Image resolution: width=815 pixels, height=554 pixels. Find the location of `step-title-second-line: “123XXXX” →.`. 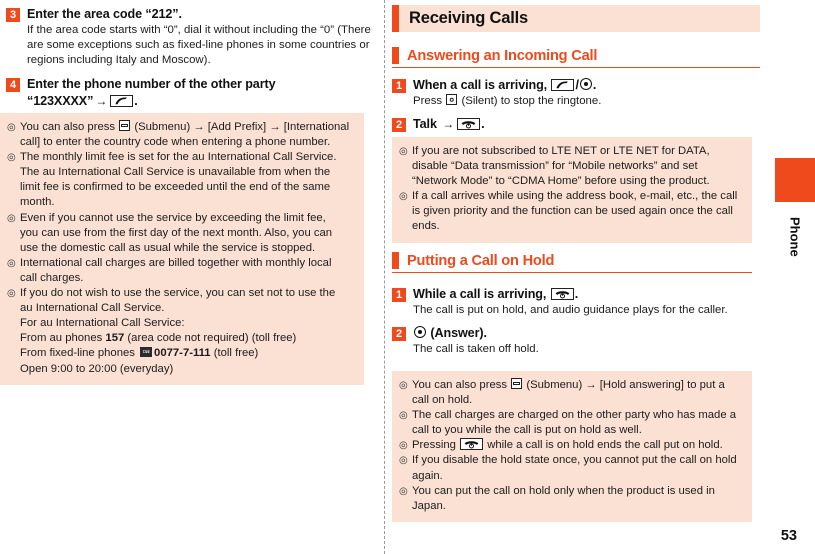

step-title-second-line: “123XXXX” →. is located at coordinates (199, 101).